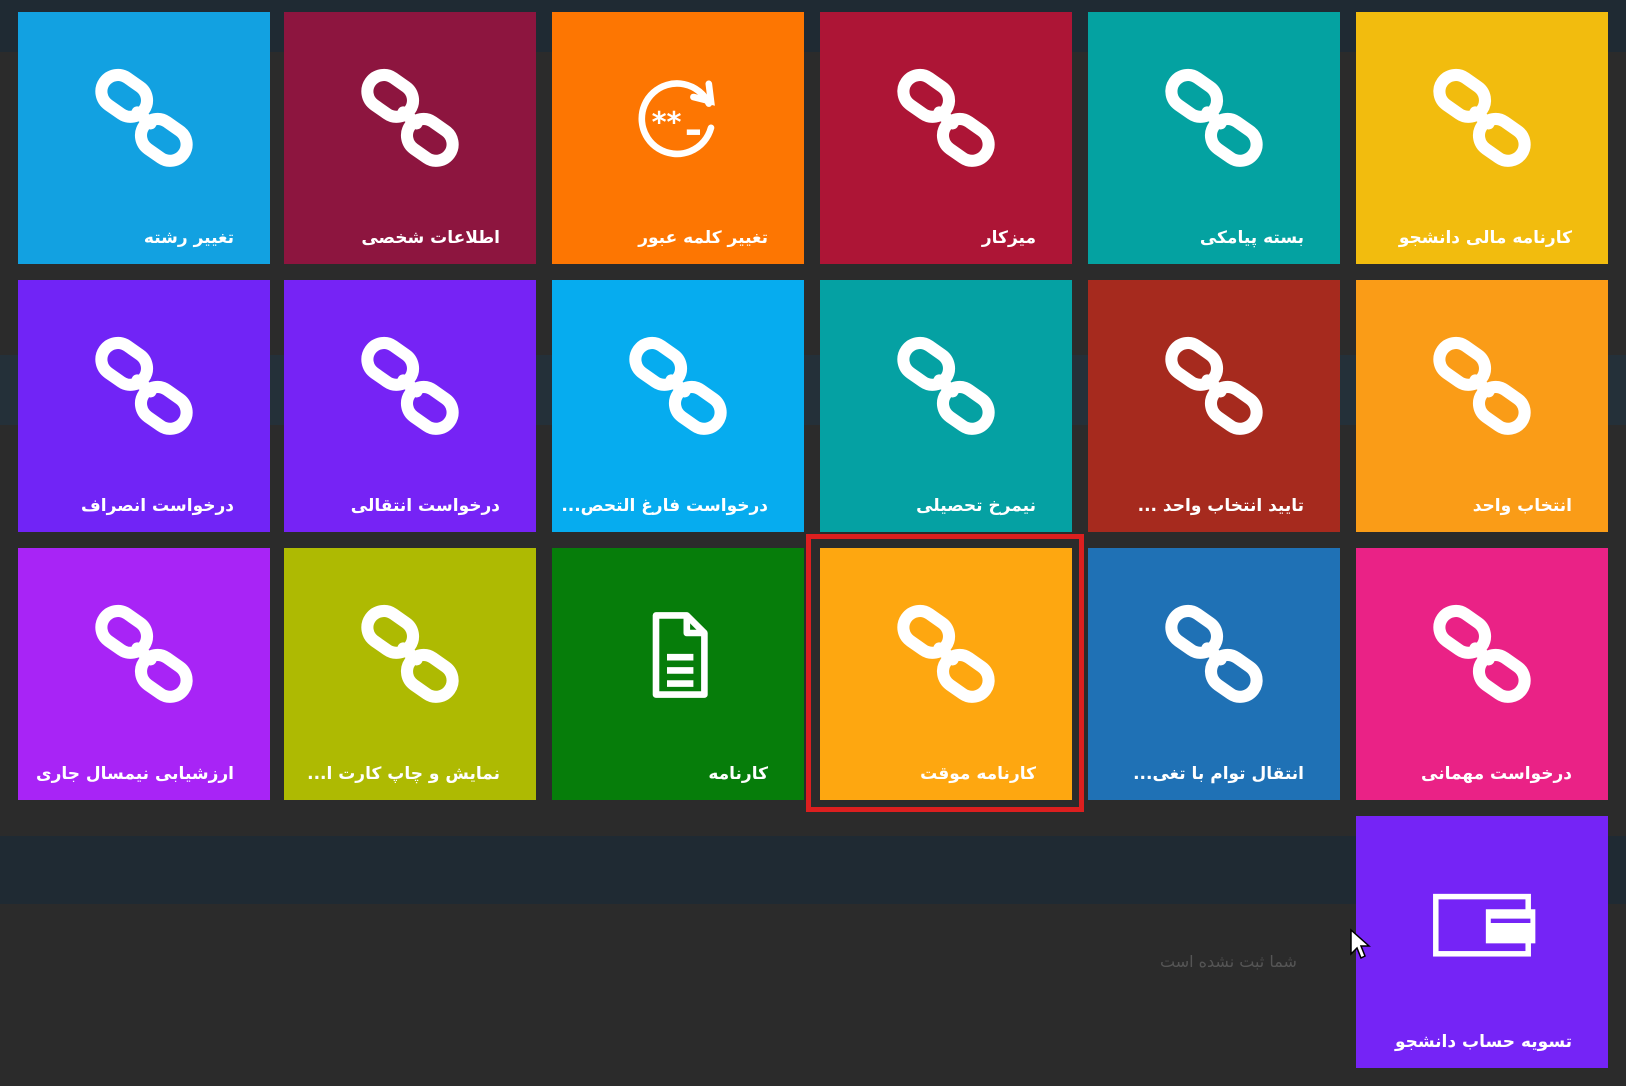  Describe the element at coordinates (188, 238) in the screenshot. I see `tile-label: تغییر رشته` at that location.